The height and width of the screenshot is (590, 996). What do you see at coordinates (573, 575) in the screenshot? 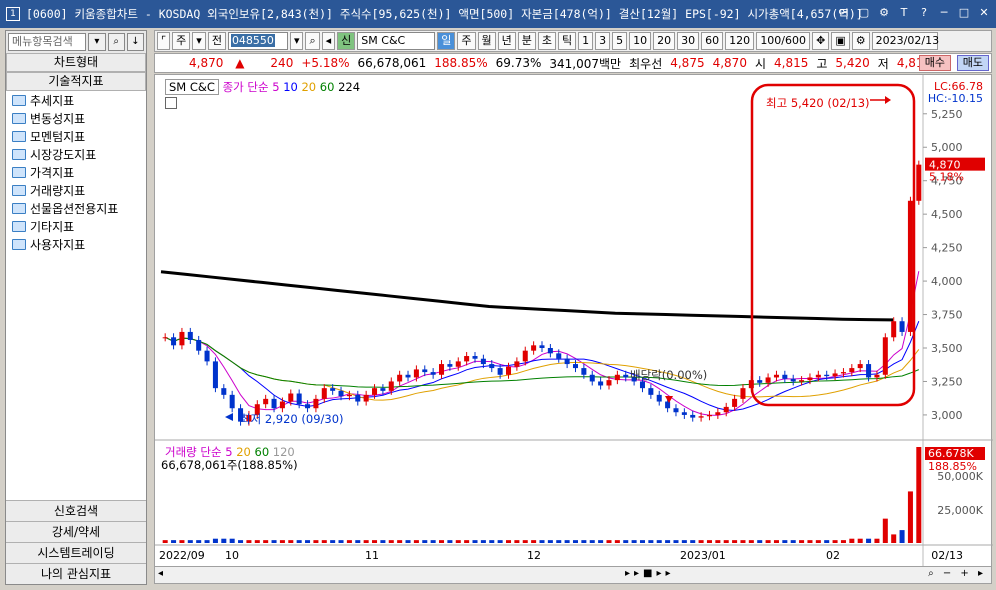
I see `chart-scrollbar: ◂ ▸▸■▸▸ ⌕ − + ▸` at bounding box center [573, 575].